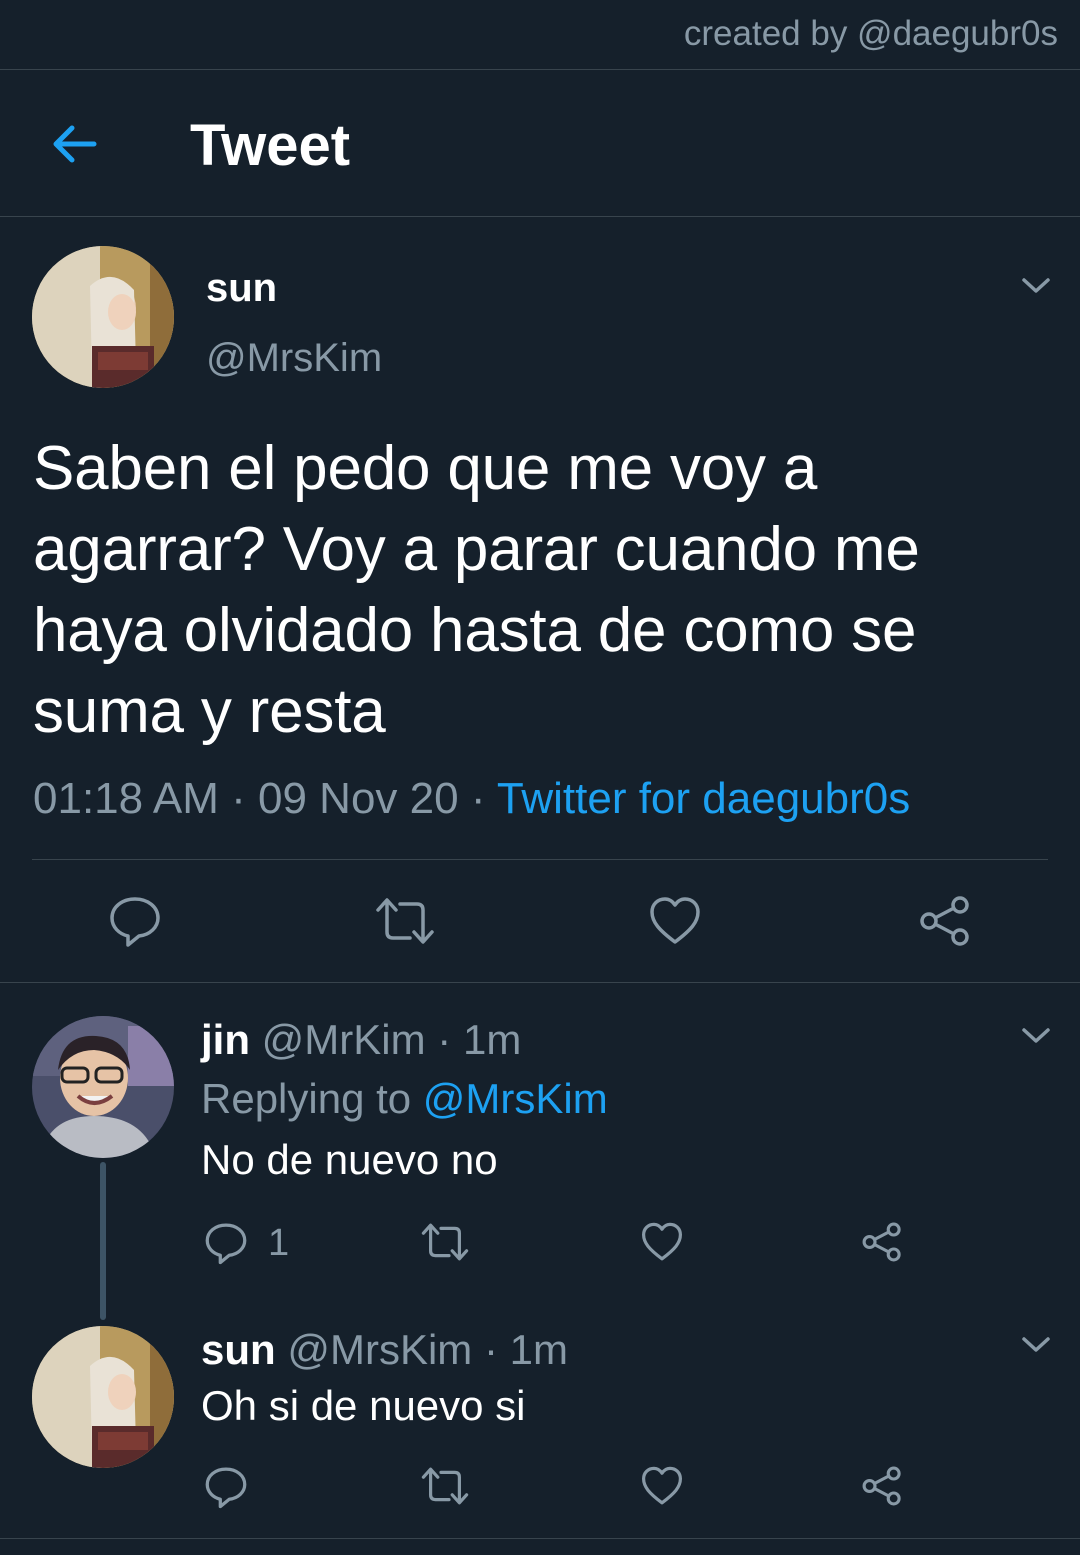  I want to click on top-divider, so click(540, 69).